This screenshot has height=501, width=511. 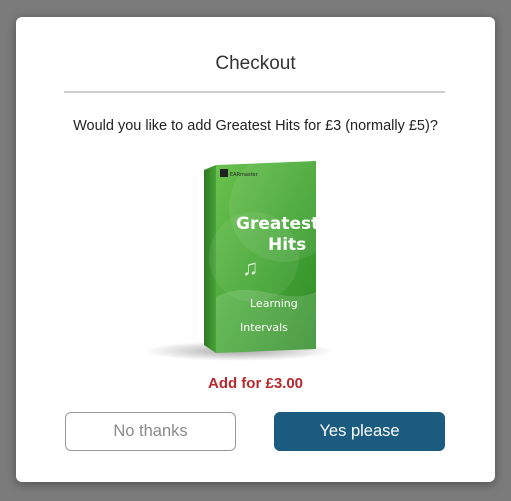 I want to click on yes-please-button: Yes please, so click(x=359, y=431).